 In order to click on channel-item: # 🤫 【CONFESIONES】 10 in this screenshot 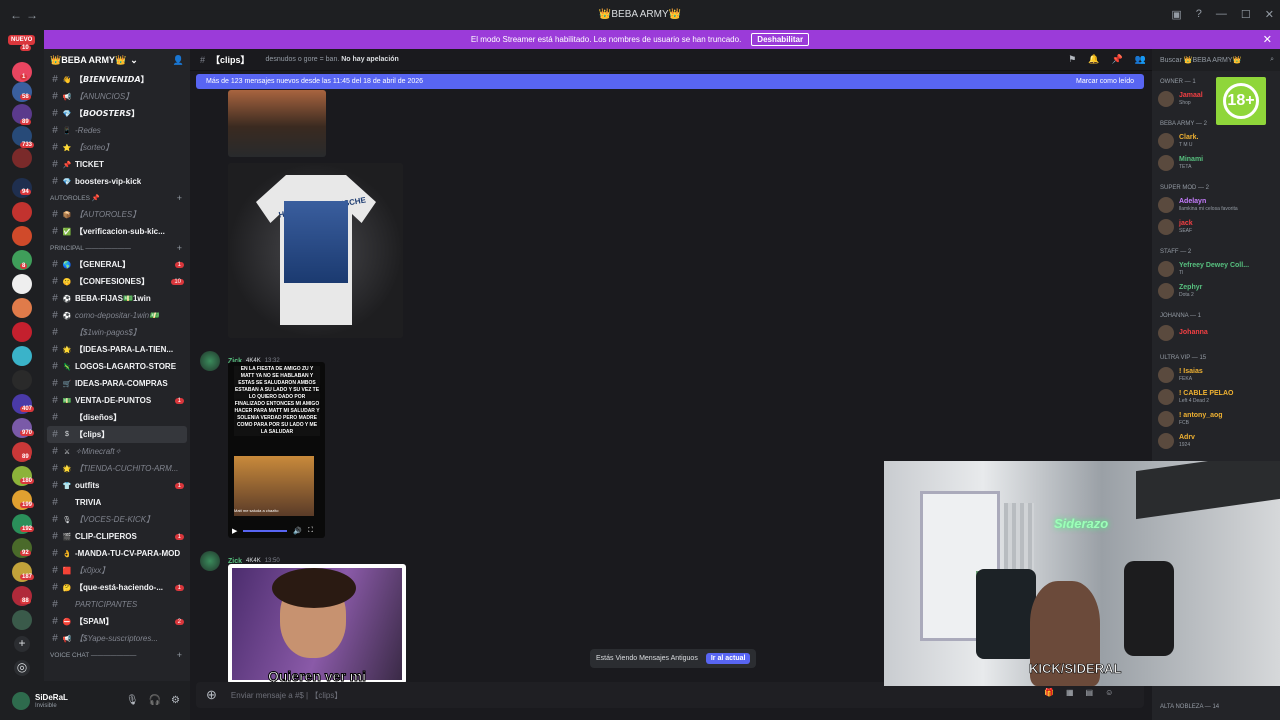, I will do `click(117, 281)`.